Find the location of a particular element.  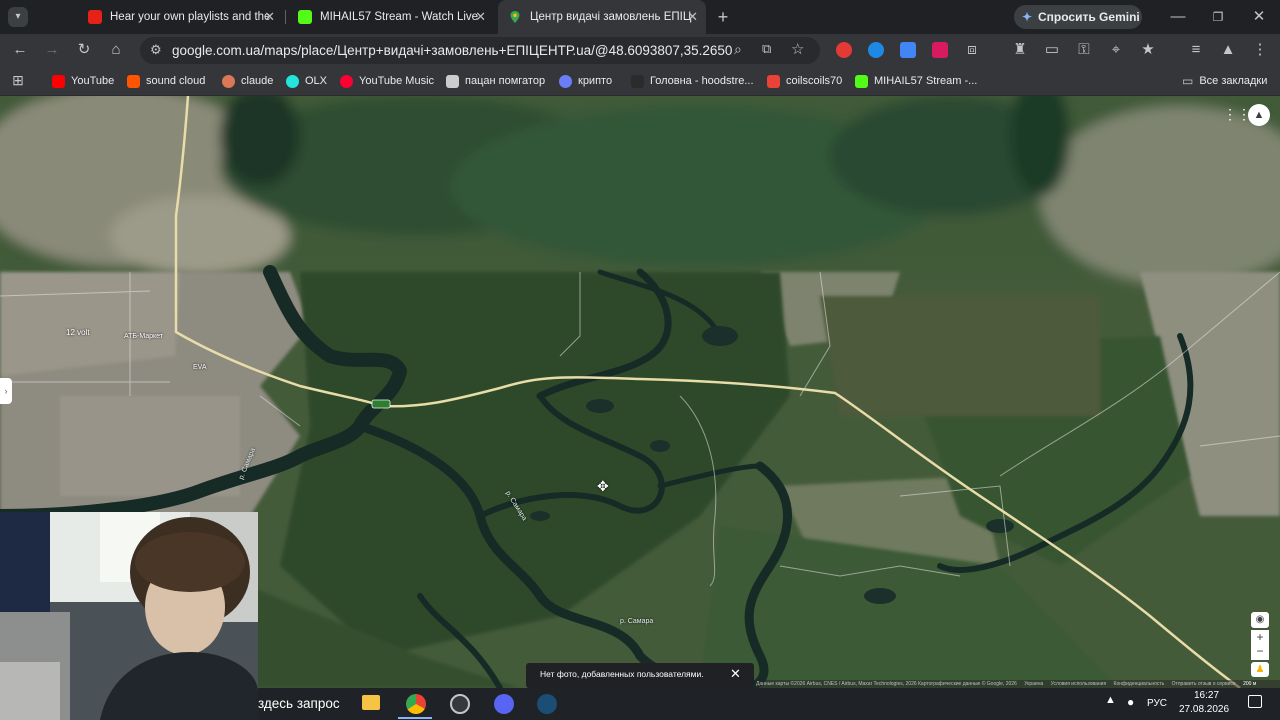

open-in-app-icon: ⧉ is located at coordinates (766, 49).